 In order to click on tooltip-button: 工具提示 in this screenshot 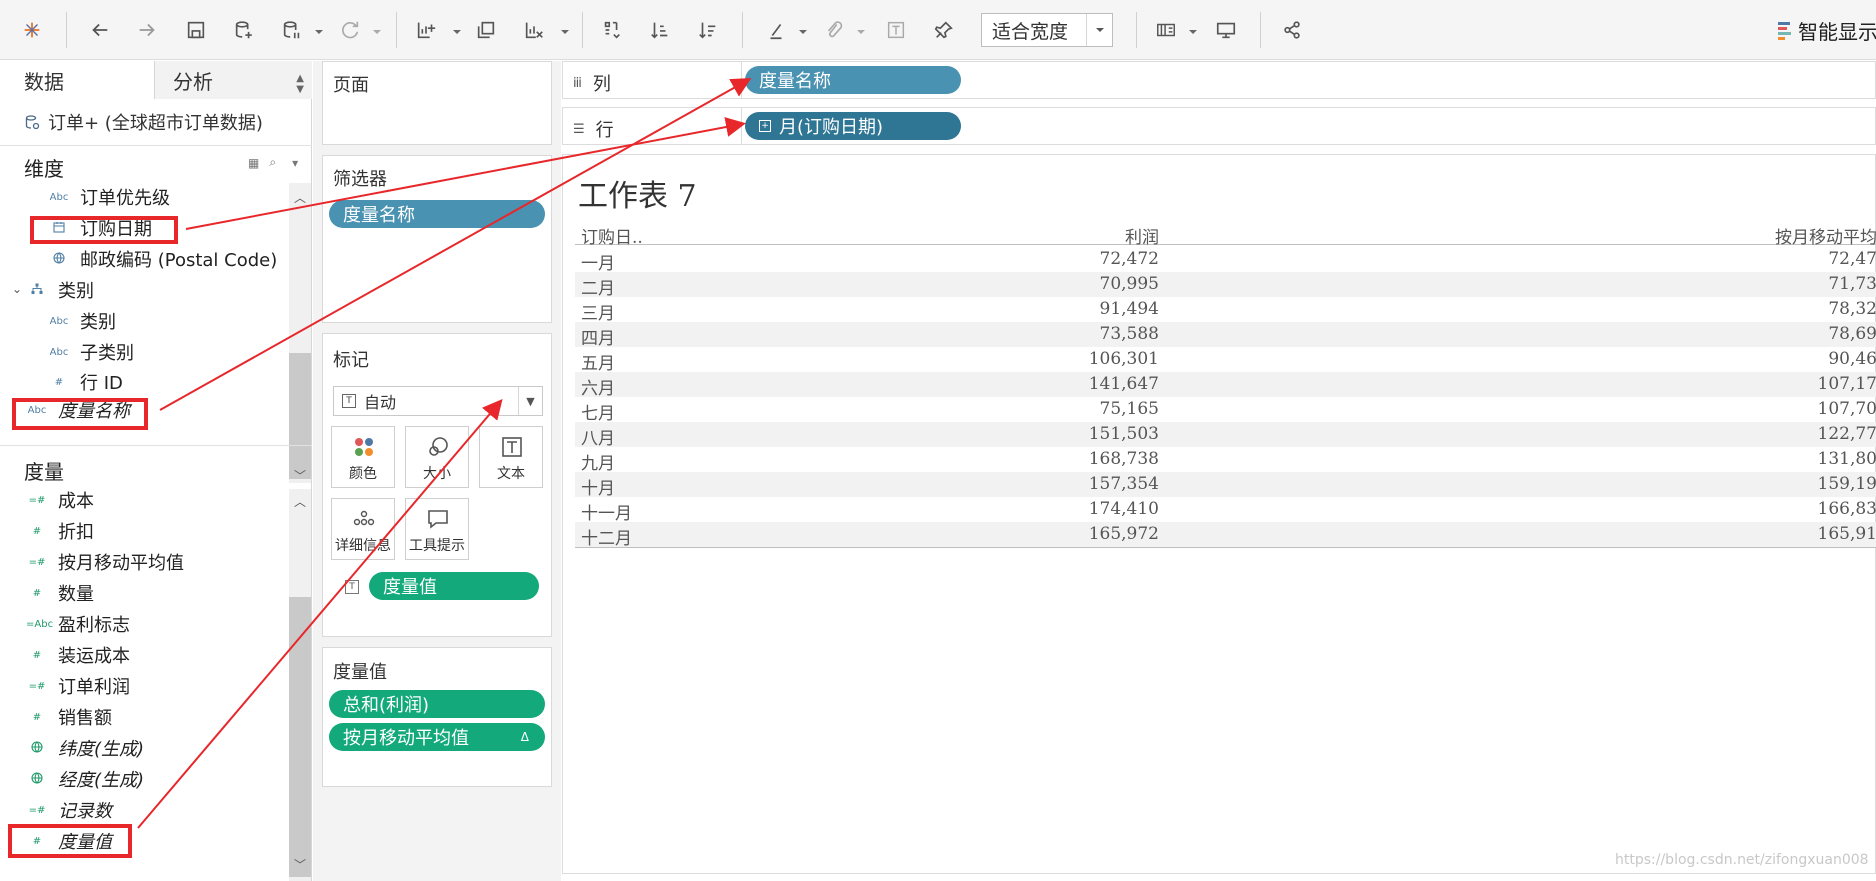, I will do `click(437, 529)`.